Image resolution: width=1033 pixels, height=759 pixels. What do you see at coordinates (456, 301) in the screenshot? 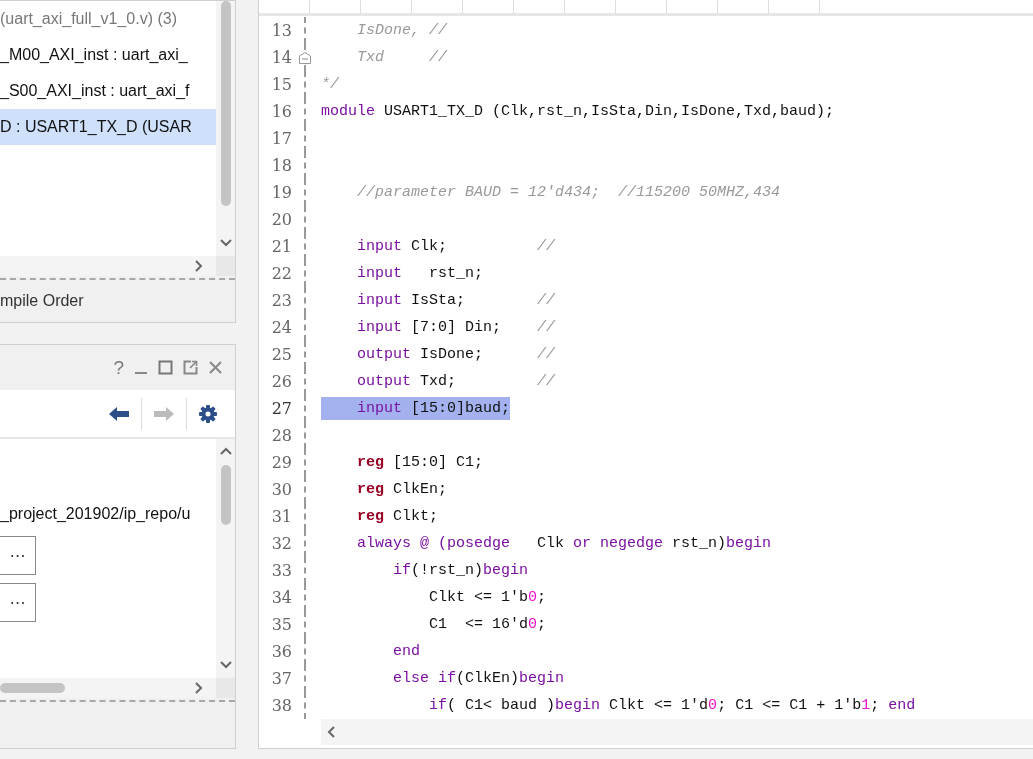
I see `code-line: input IsSta; //` at bounding box center [456, 301].